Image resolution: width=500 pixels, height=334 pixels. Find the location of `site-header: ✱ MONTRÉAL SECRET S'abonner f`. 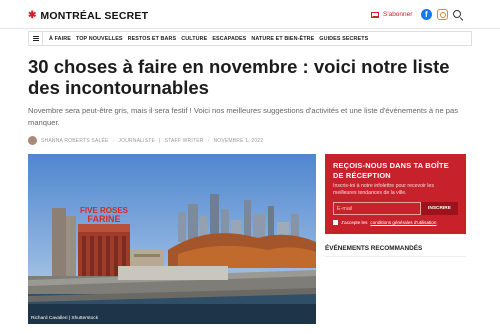

site-header: ✱ MONTRÉAL SECRET S'abonner f is located at coordinates (250, 14).